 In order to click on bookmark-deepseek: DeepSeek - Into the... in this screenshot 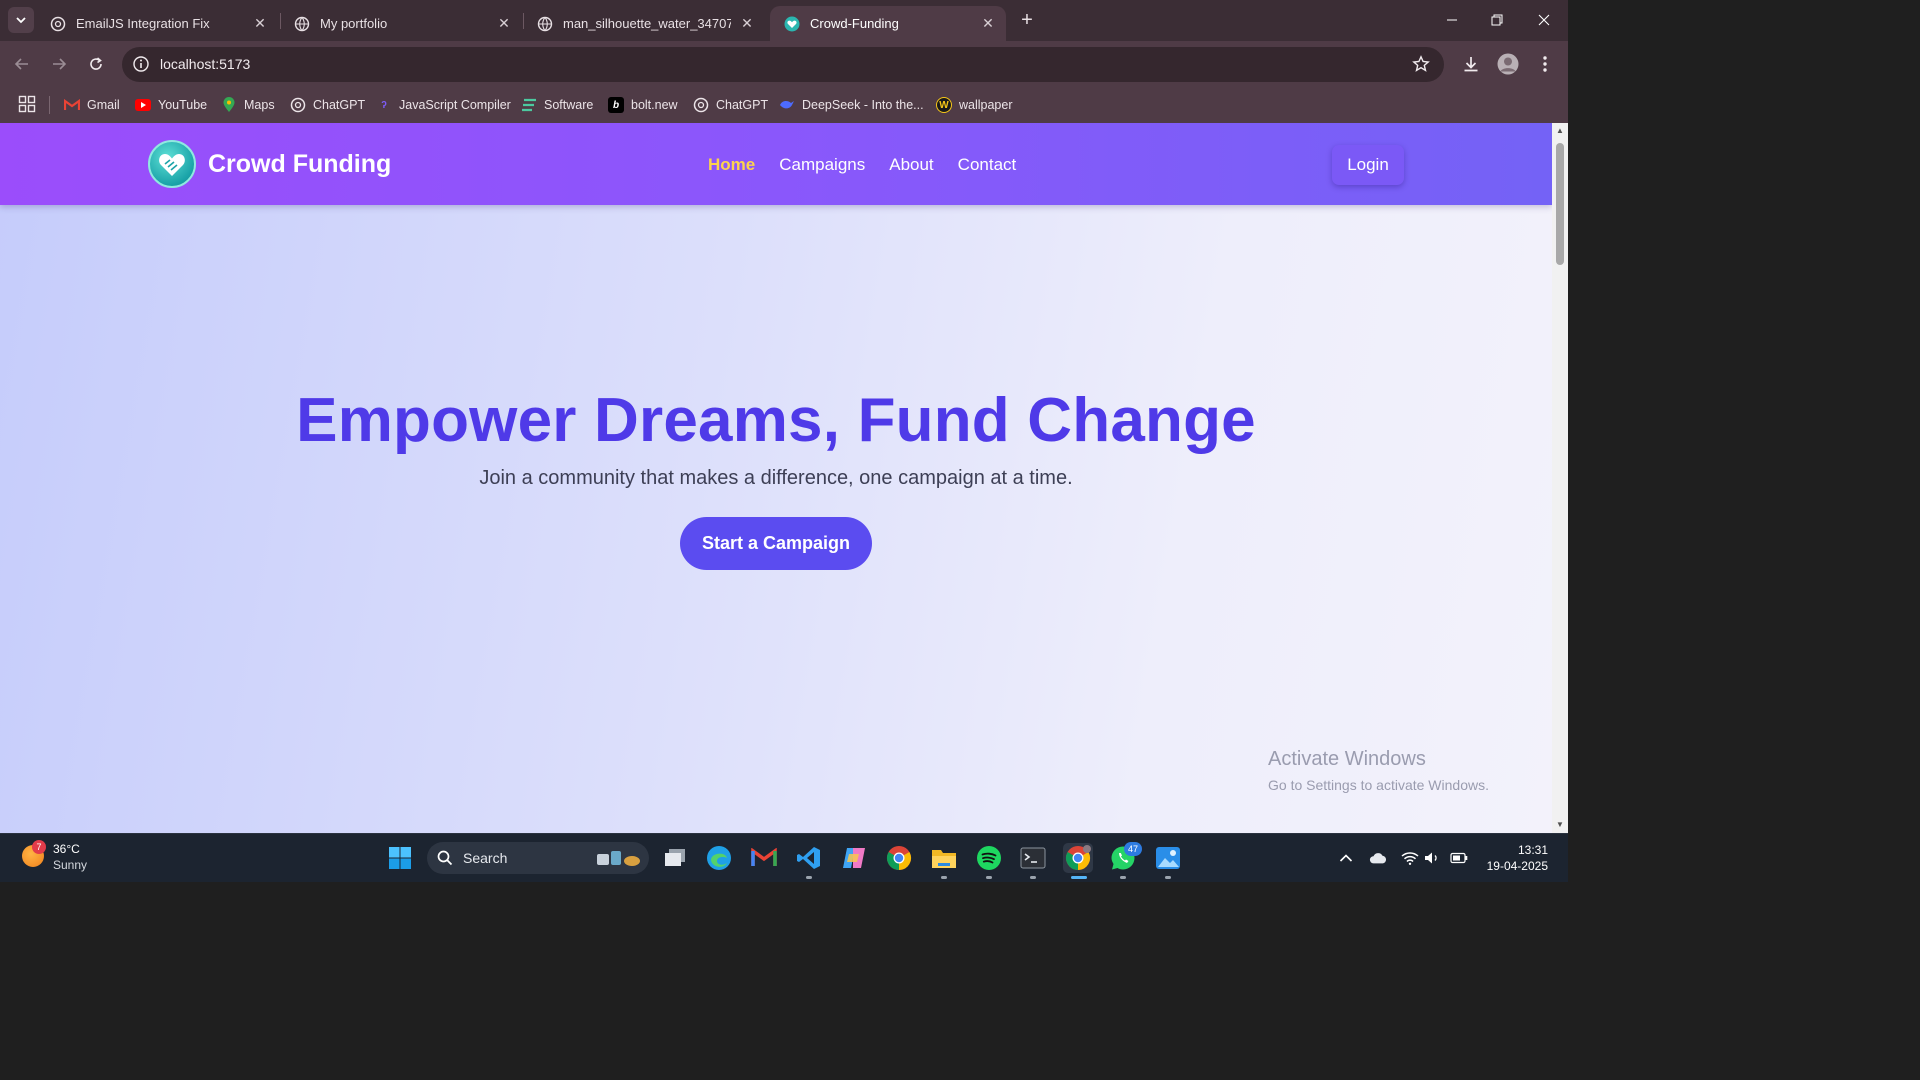, I will do `click(851, 105)`.